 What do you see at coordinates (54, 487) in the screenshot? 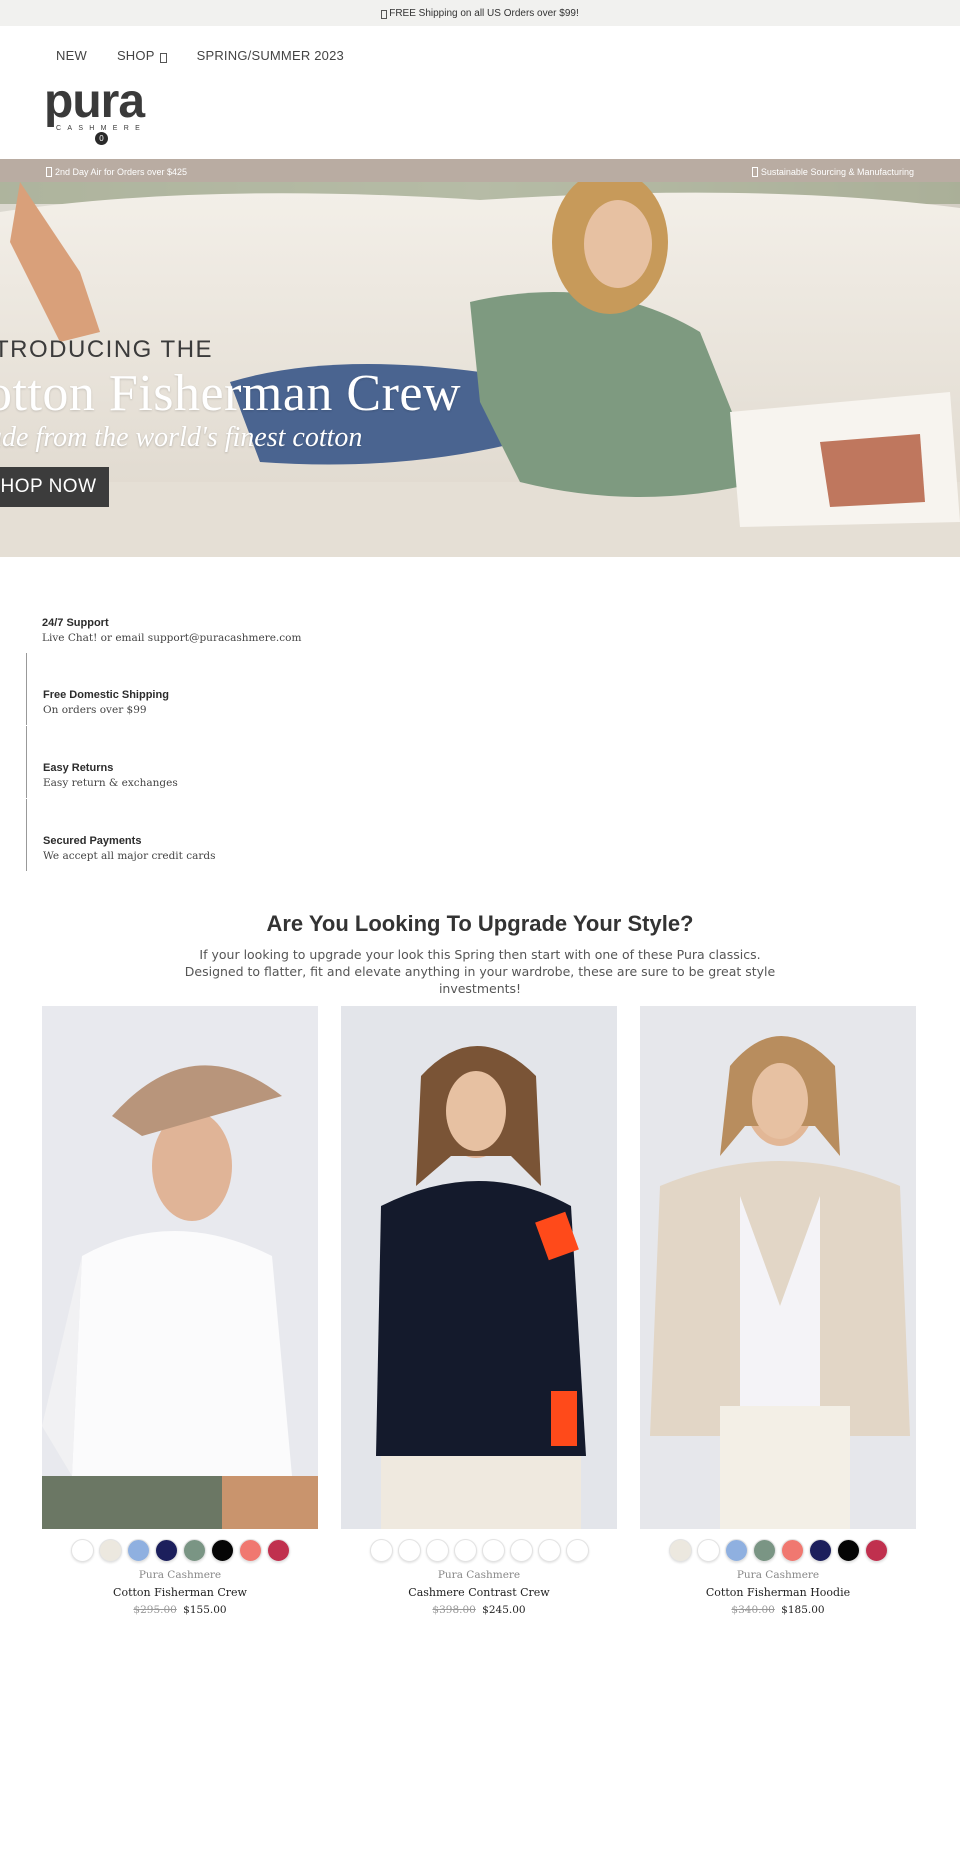
I see `shop-now-button: HOP NOW` at bounding box center [54, 487].